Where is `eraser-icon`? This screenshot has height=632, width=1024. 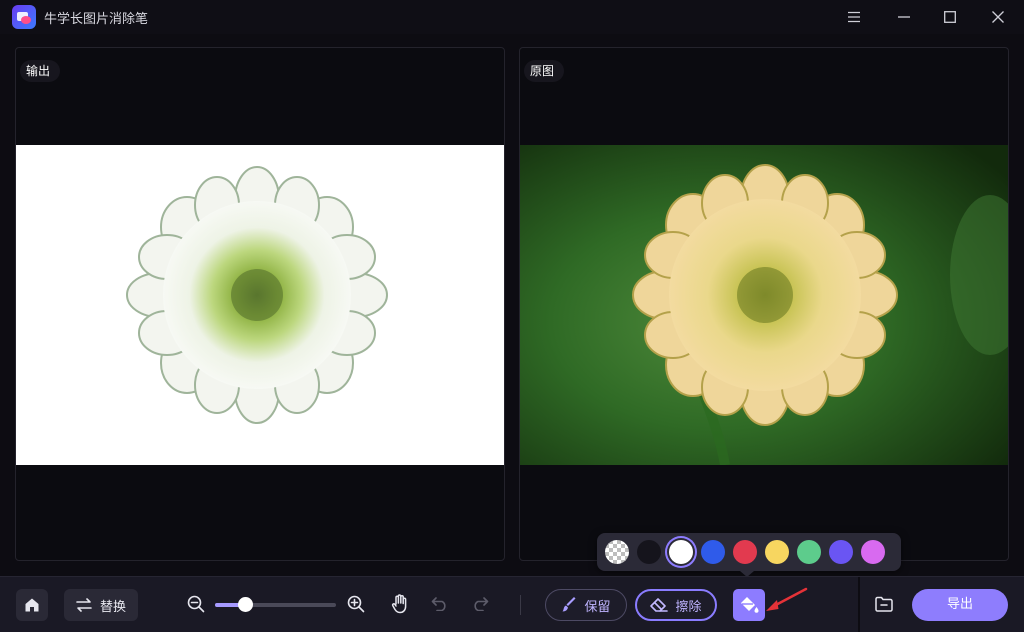 eraser-icon is located at coordinates (659, 605).